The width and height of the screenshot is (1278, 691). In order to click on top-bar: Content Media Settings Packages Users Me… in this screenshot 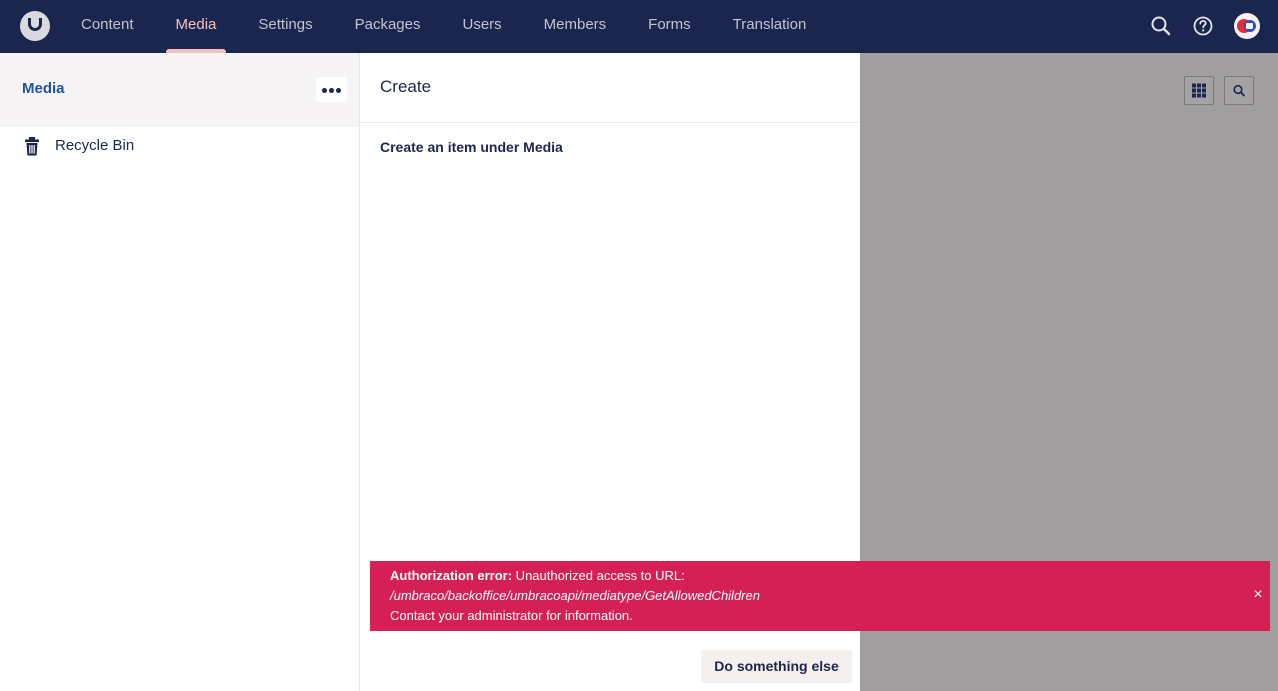, I will do `click(639, 26)`.